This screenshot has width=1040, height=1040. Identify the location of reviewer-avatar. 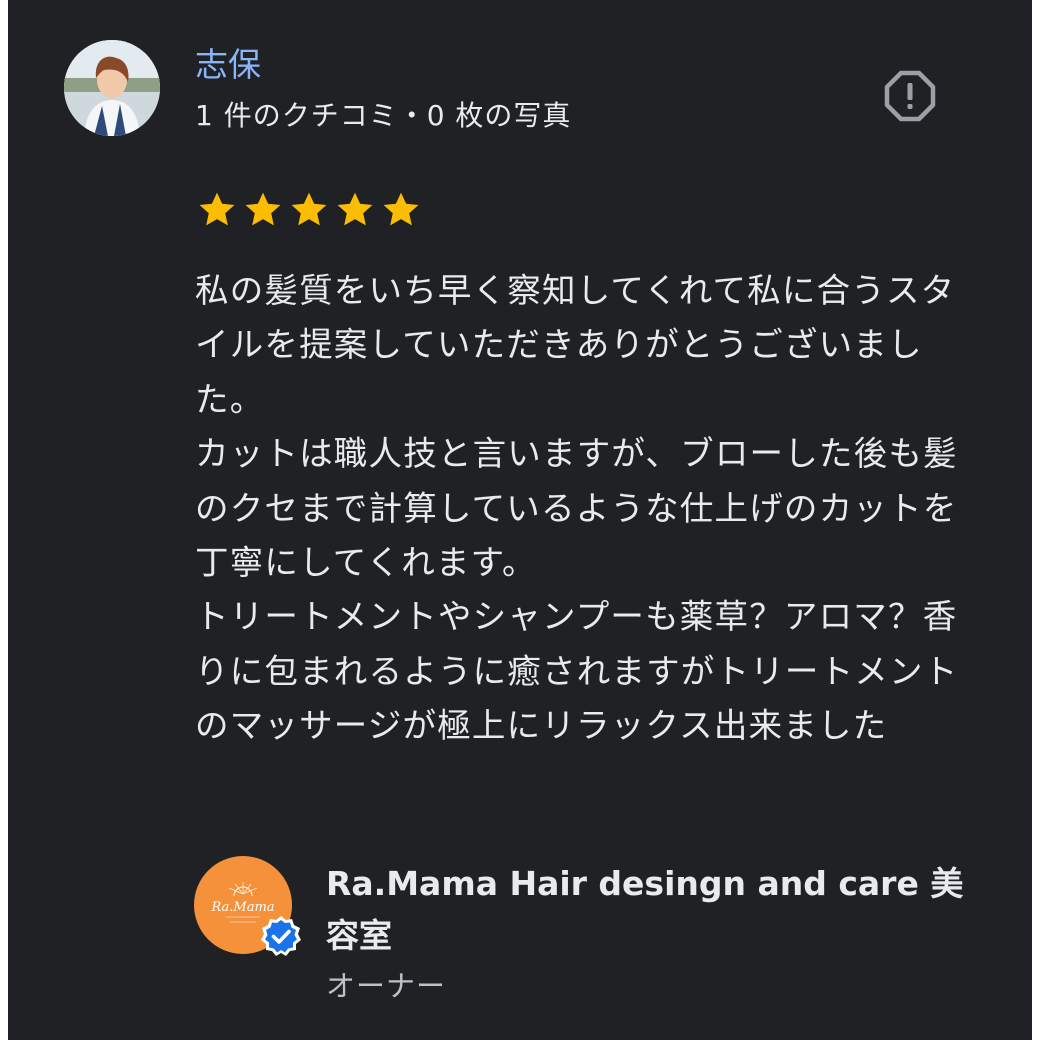
(112, 88).